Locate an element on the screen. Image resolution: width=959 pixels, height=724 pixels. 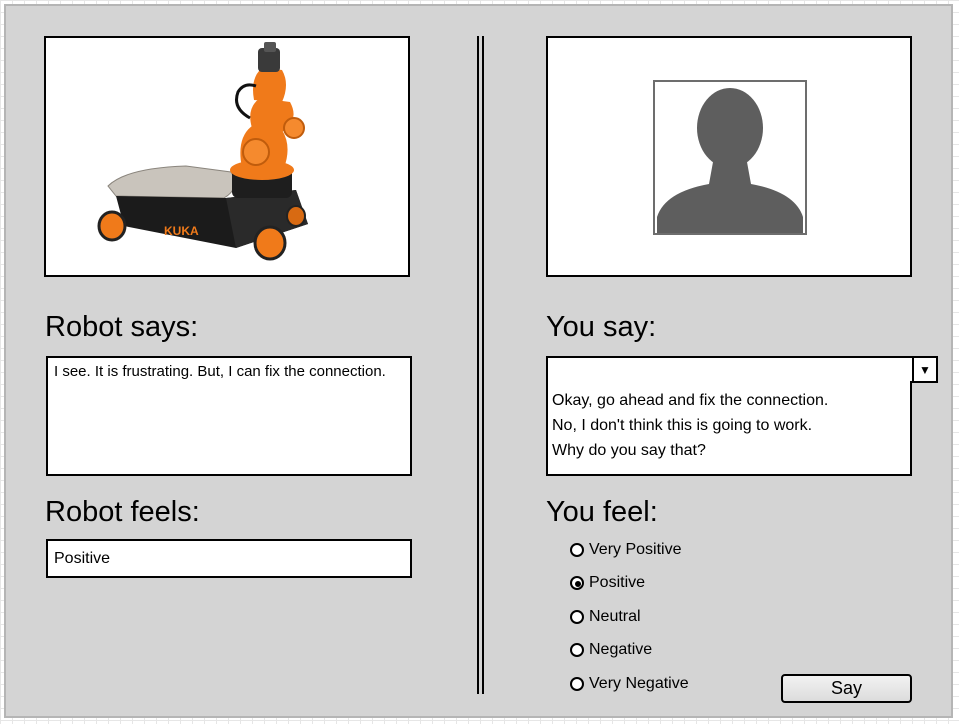
you-say-heading: You say: is located at coordinates (601, 327).